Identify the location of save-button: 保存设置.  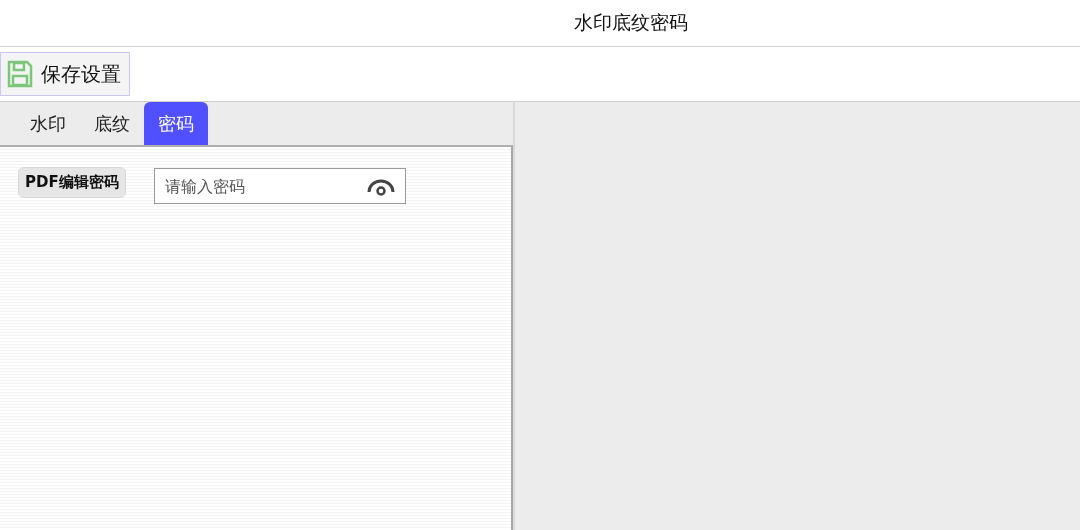
(65, 74).